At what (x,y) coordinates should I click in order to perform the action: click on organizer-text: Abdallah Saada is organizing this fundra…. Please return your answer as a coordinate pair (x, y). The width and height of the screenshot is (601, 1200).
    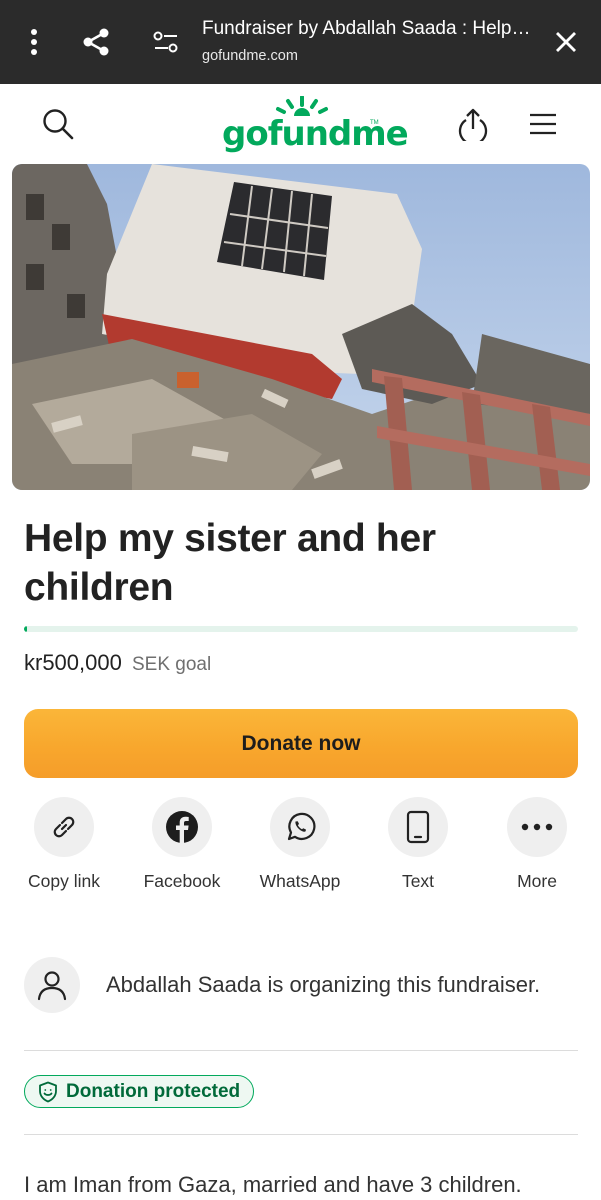
    Looking at the image, I should click on (323, 984).